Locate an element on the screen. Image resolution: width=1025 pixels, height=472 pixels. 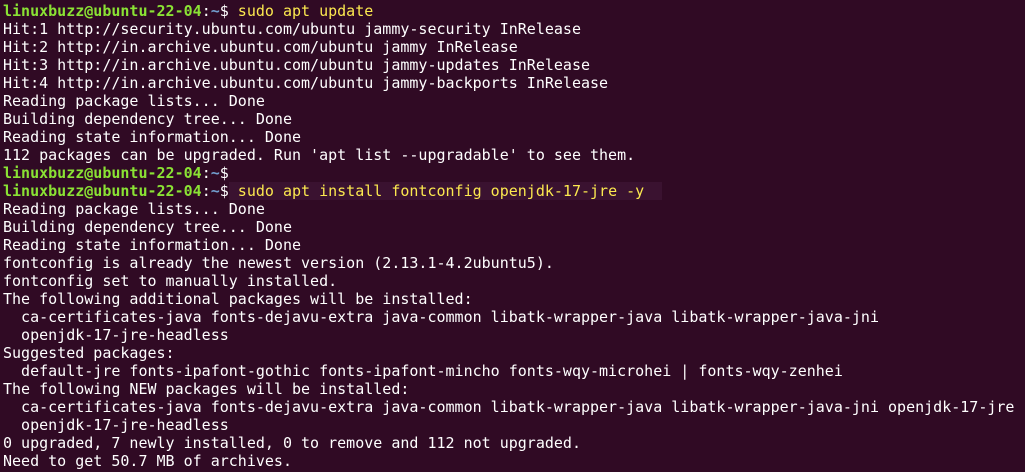
output-line: Need to get 50.7 MB of archives. is located at coordinates (147, 461).